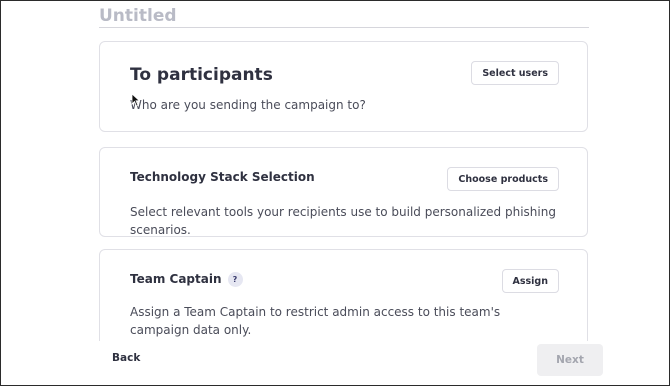  I want to click on team-captain-heading: Team Captain?, so click(186, 279).